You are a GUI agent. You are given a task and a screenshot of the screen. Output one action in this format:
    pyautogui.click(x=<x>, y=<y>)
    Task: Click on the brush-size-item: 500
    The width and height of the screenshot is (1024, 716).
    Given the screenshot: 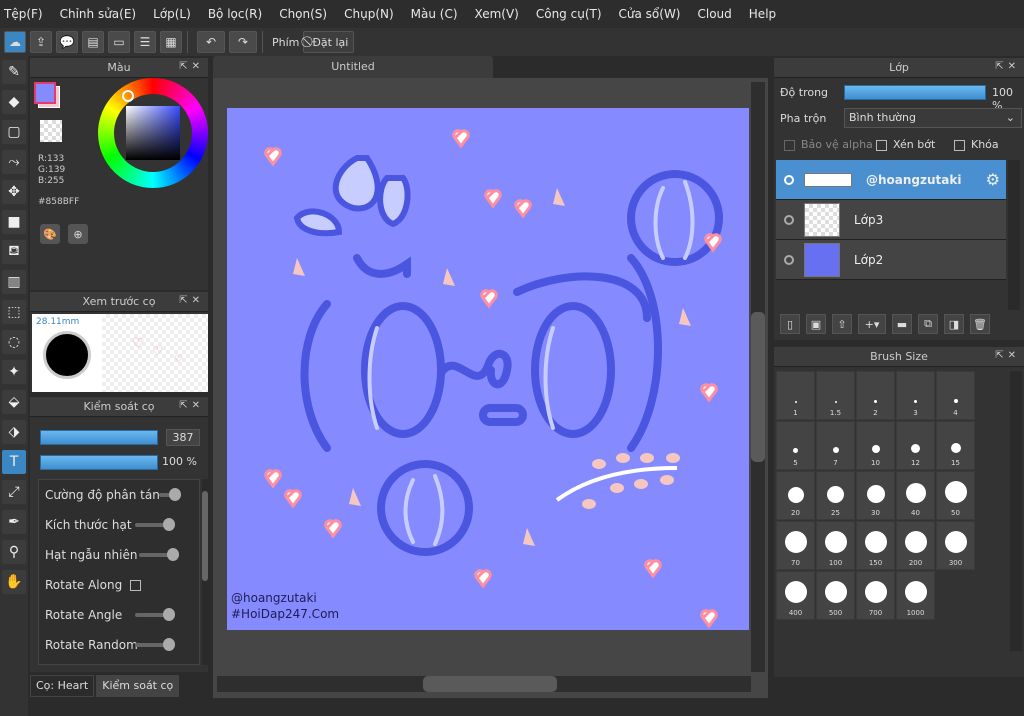 What is the action you would take?
    pyautogui.click(x=835, y=595)
    